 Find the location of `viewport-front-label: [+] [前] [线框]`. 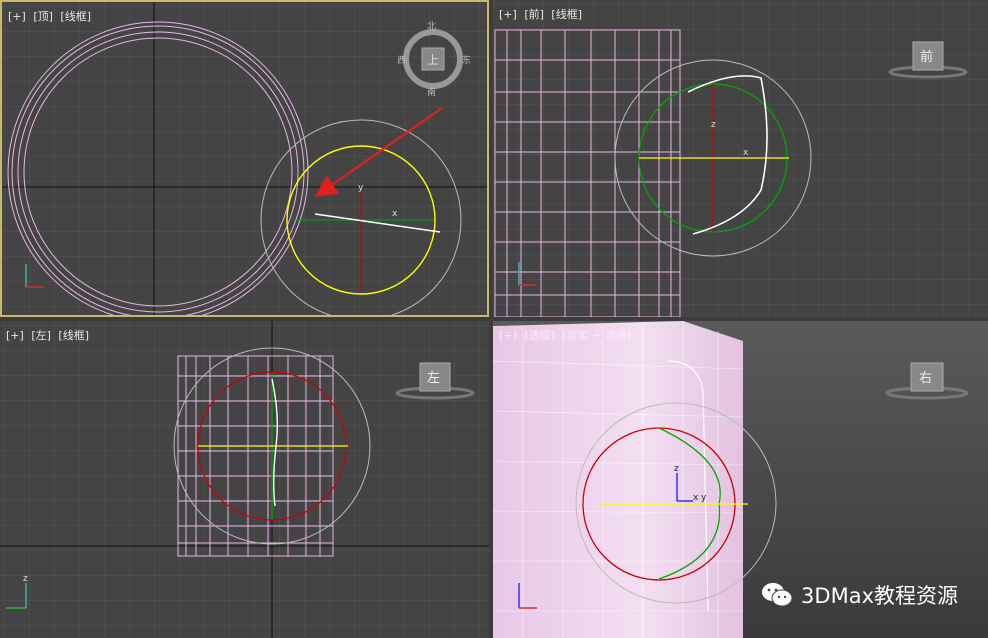

viewport-front-label: [+] [前] [线框] is located at coordinates (542, 14).